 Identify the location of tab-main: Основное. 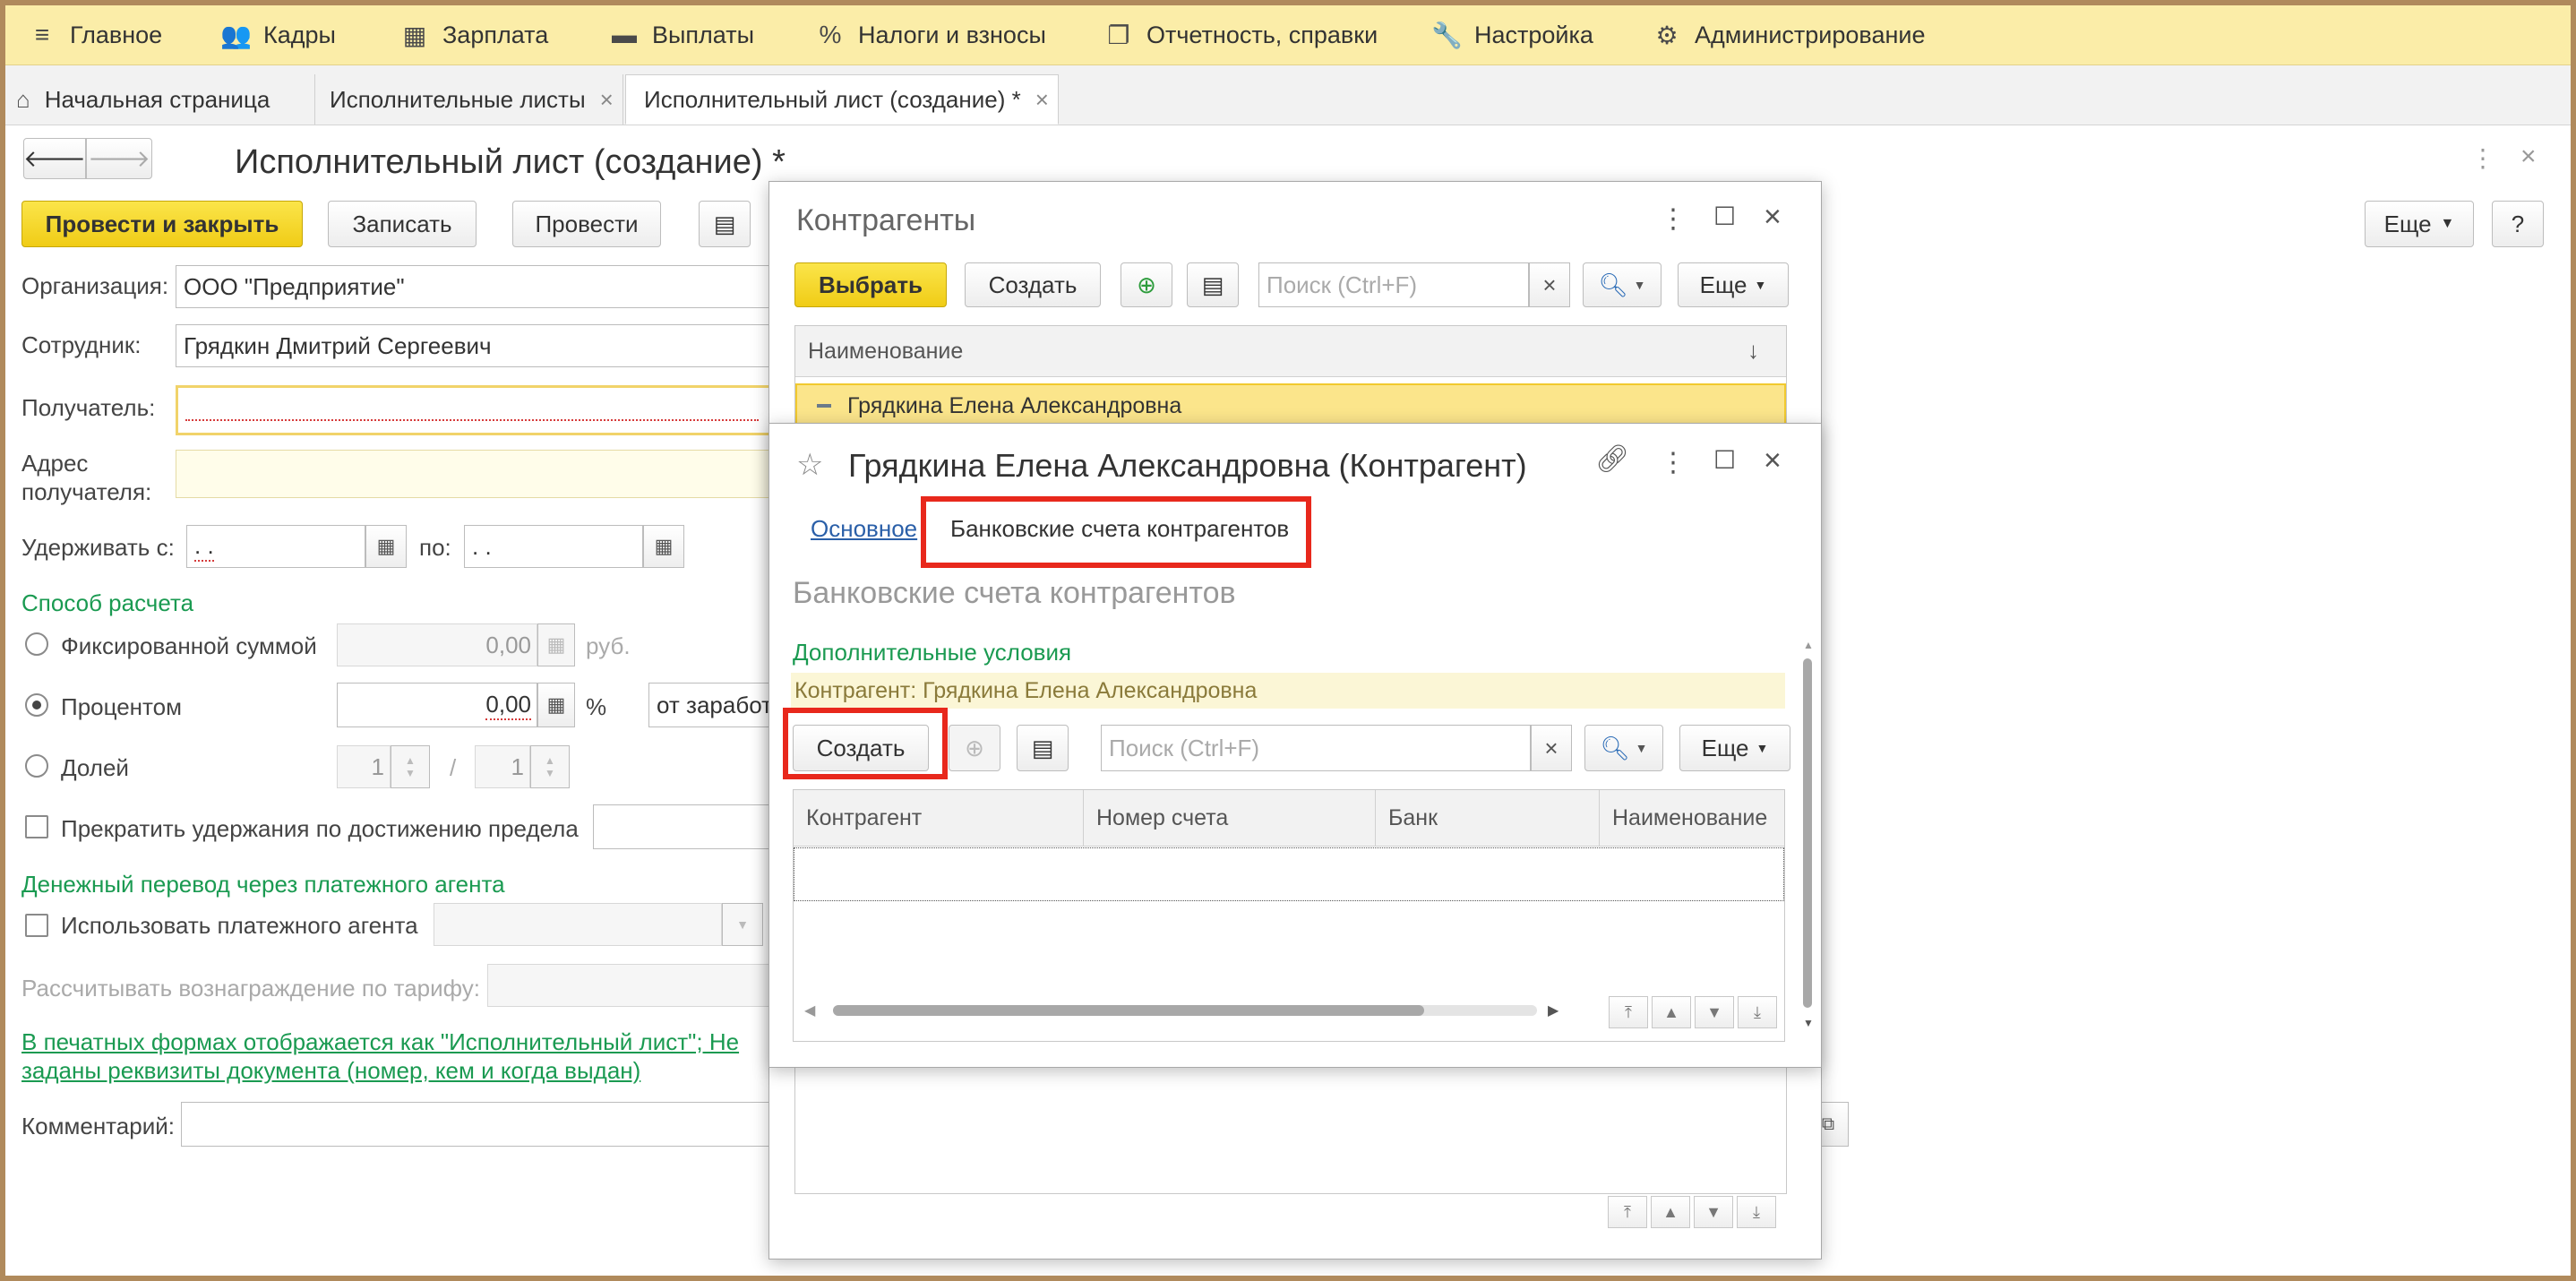
(864, 529).